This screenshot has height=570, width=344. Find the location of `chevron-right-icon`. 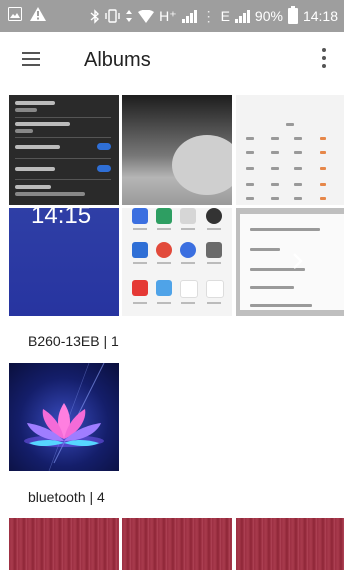

chevron-right-icon is located at coordinates (297, 261).